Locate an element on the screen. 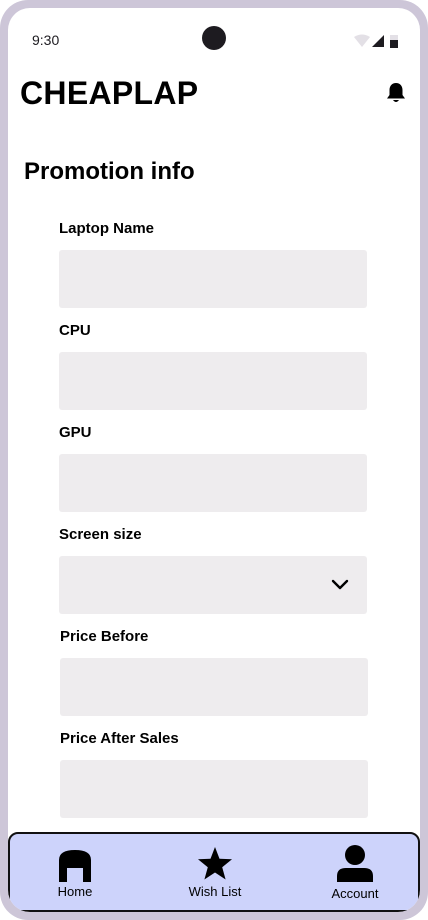  signal-icon is located at coordinates (378, 41).